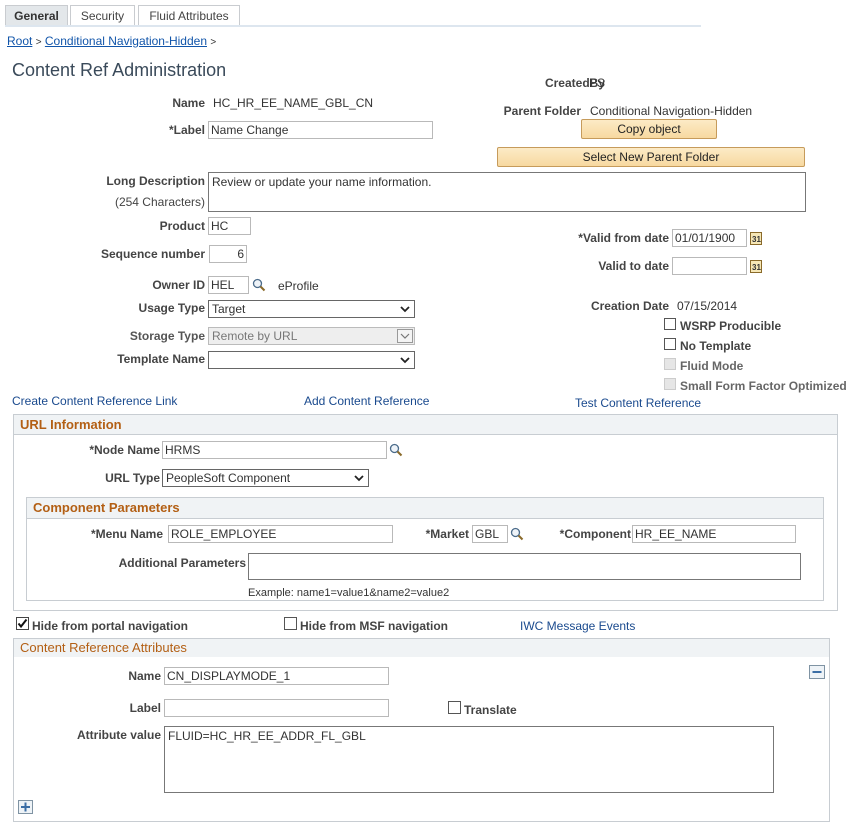  Describe the element at coordinates (763, 386) in the screenshot. I see `small-form-factor-label: Small Form Factor Optimized` at that location.